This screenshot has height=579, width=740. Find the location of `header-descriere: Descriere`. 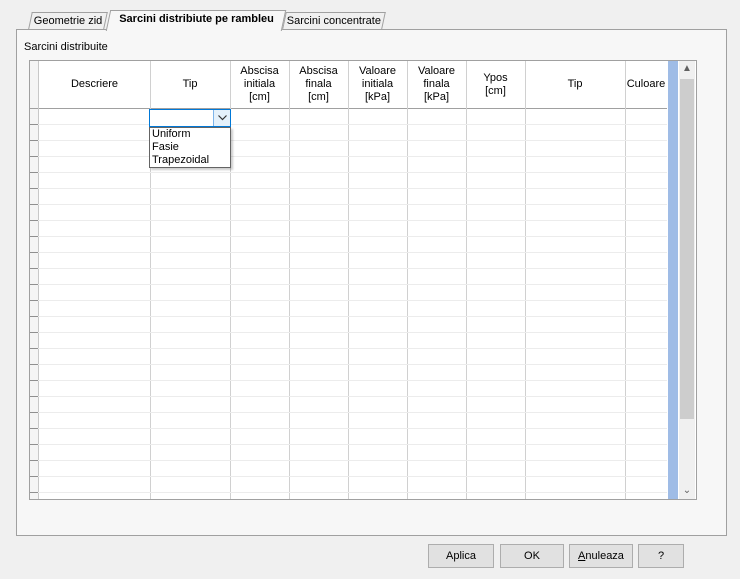

header-descriere: Descriere is located at coordinates (94, 84).